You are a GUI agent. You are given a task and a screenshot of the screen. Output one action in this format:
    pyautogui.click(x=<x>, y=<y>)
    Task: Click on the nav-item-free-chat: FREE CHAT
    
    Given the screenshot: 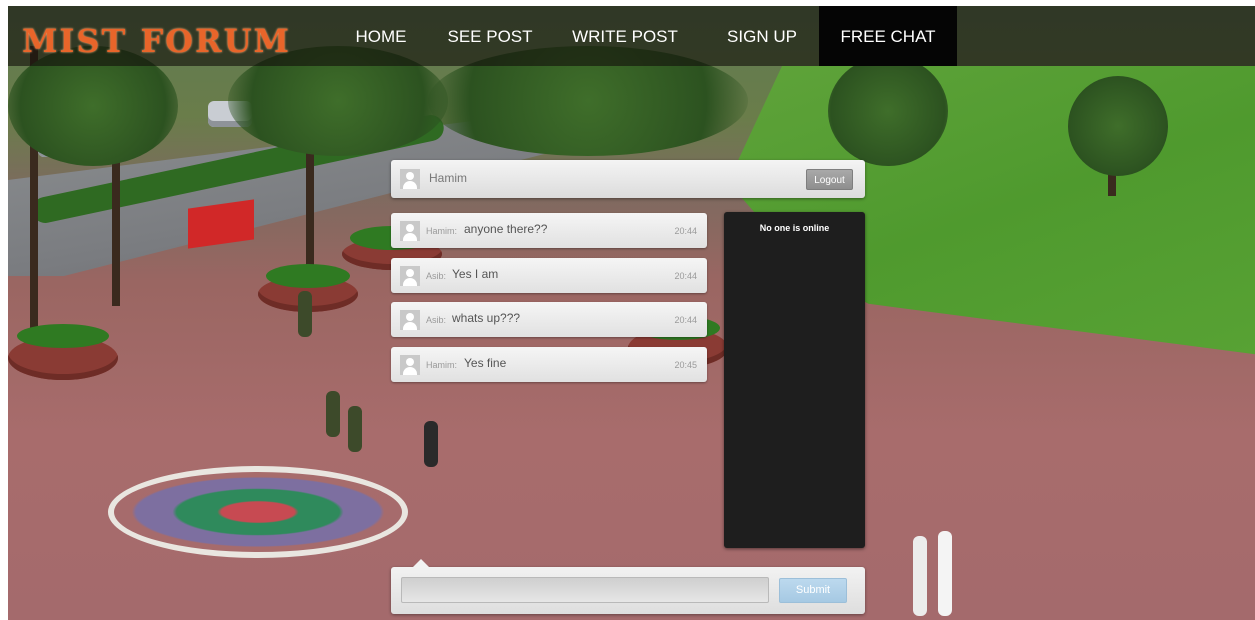 What is the action you would take?
    pyautogui.click(x=888, y=36)
    